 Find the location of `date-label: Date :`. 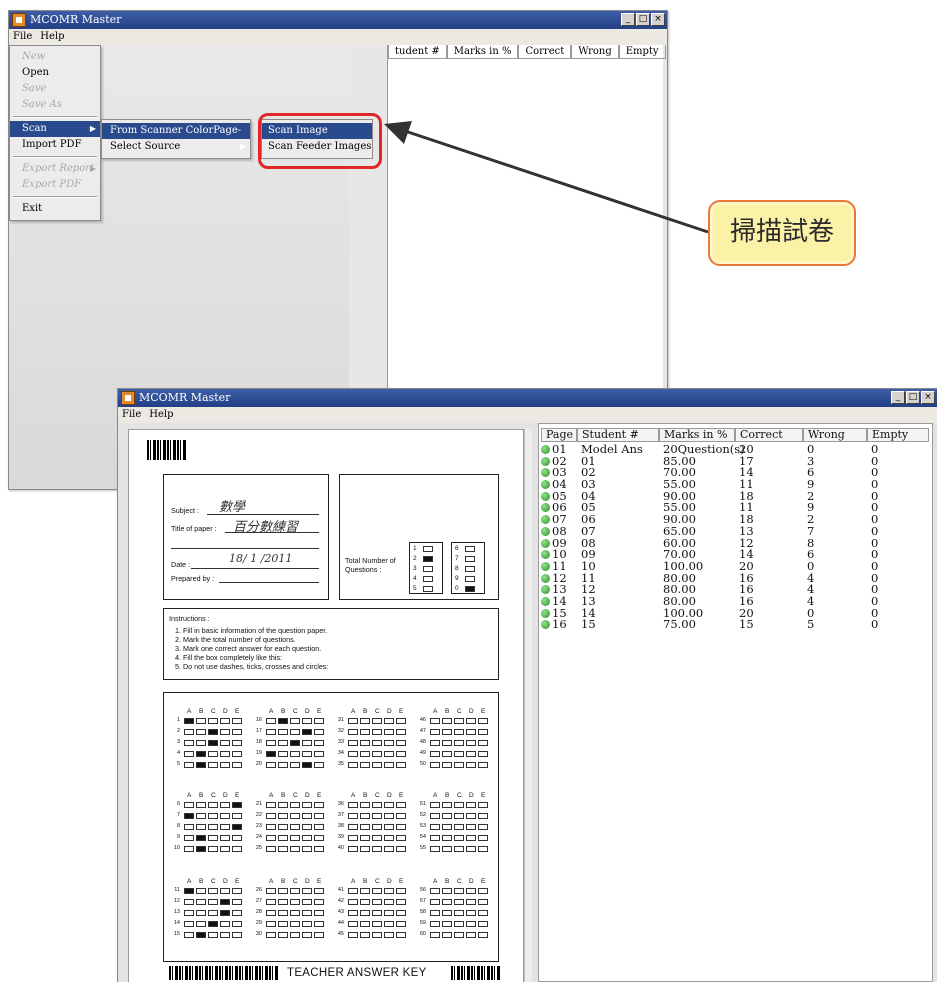

date-label: Date : is located at coordinates (181, 564).